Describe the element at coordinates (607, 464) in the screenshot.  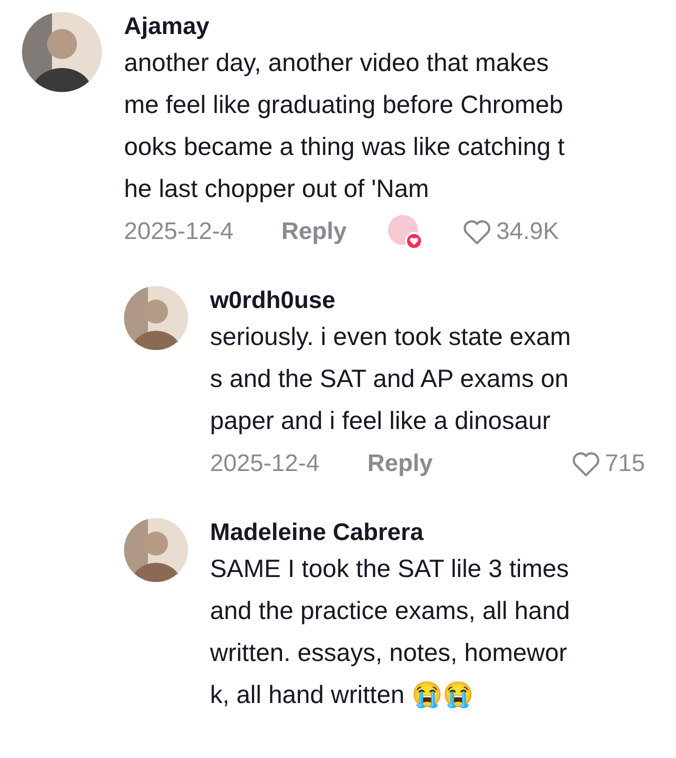
I see `like-button: 715` at that location.